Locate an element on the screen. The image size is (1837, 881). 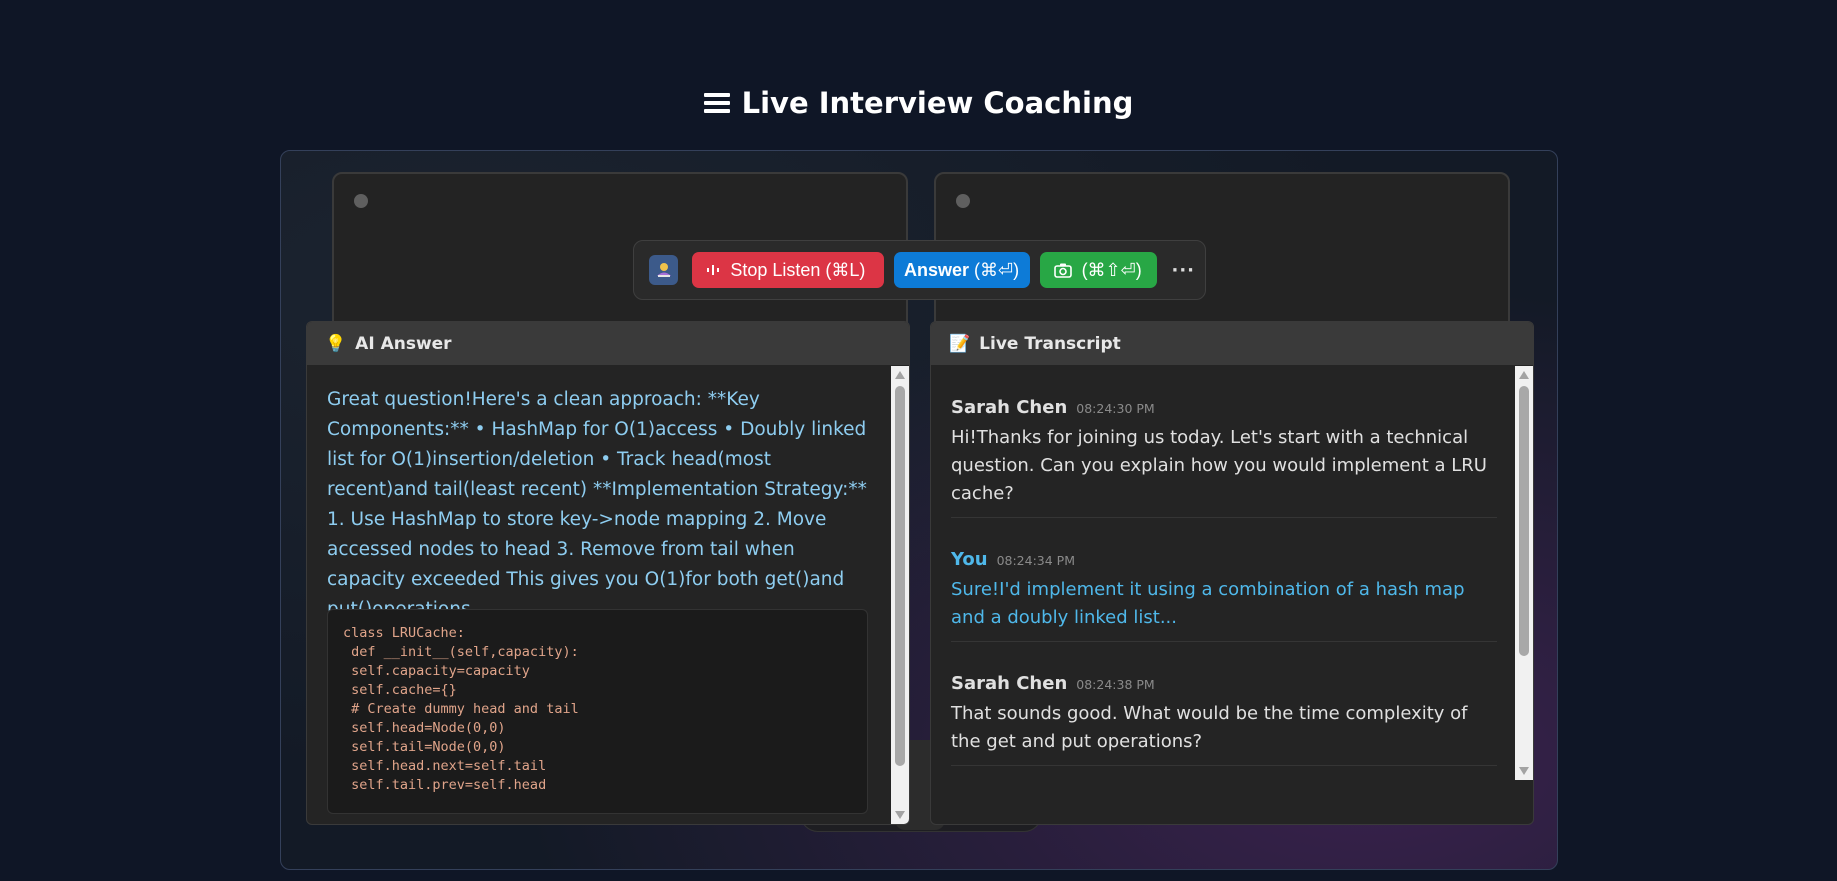
transcript-title: Live Transcript is located at coordinates (1050, 343).